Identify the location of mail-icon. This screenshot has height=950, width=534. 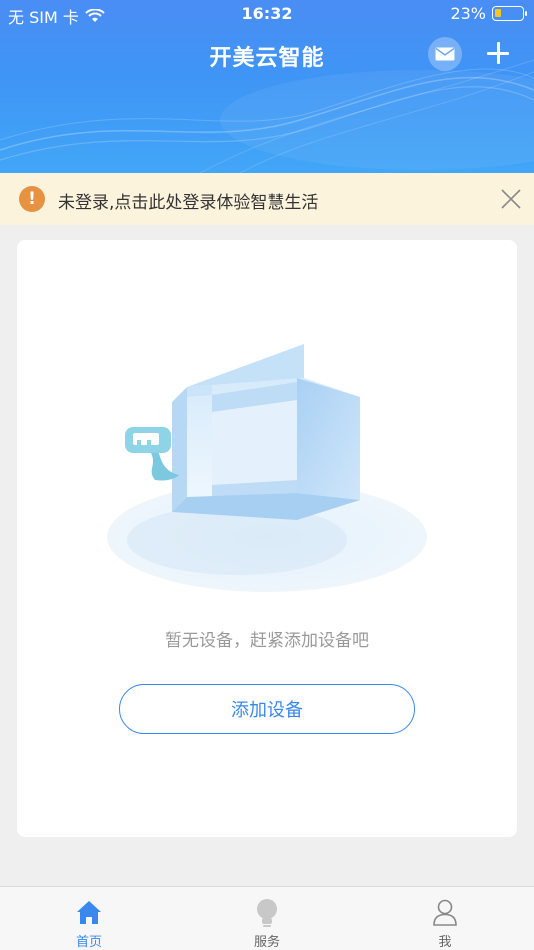
(445, 54).